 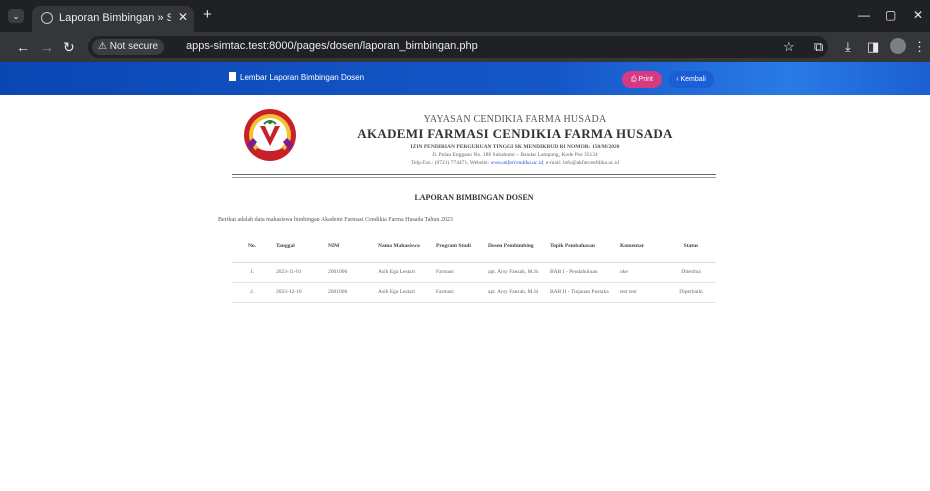 What do you see at coordinates (474, 197) in the screenshot?
I see `report-title: LAPORAN BIMBINGAN DOSEN` at bounding box center [474, 197].